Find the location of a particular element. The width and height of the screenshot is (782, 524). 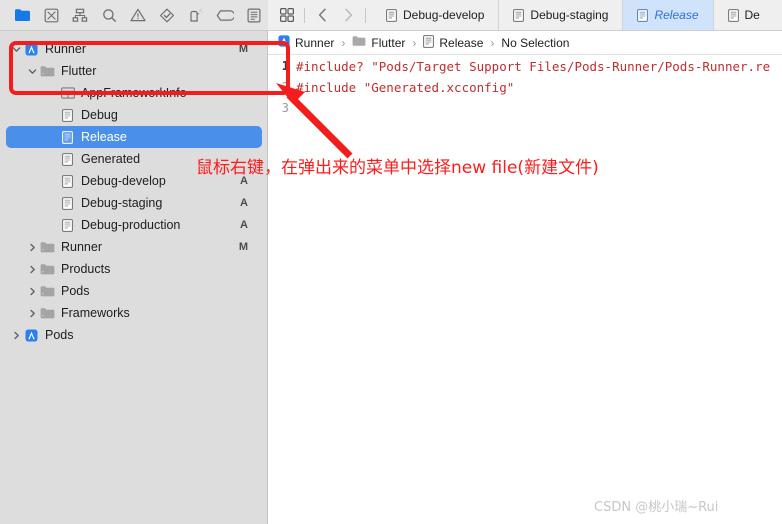

breadcrumb-item-runner: Runner is located at coordinates (306, 42).